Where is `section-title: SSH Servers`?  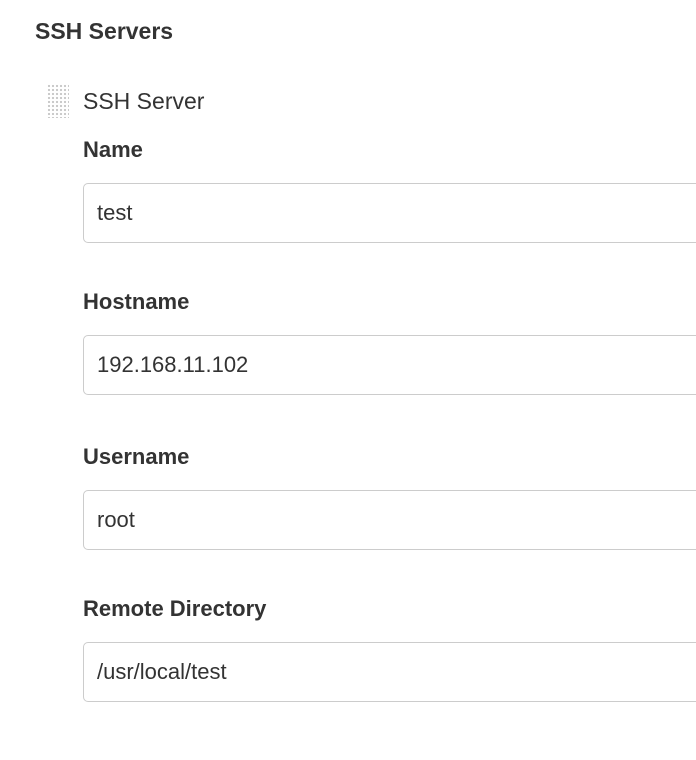 section-title: SSH Servers is located at coordinates (104, 31).